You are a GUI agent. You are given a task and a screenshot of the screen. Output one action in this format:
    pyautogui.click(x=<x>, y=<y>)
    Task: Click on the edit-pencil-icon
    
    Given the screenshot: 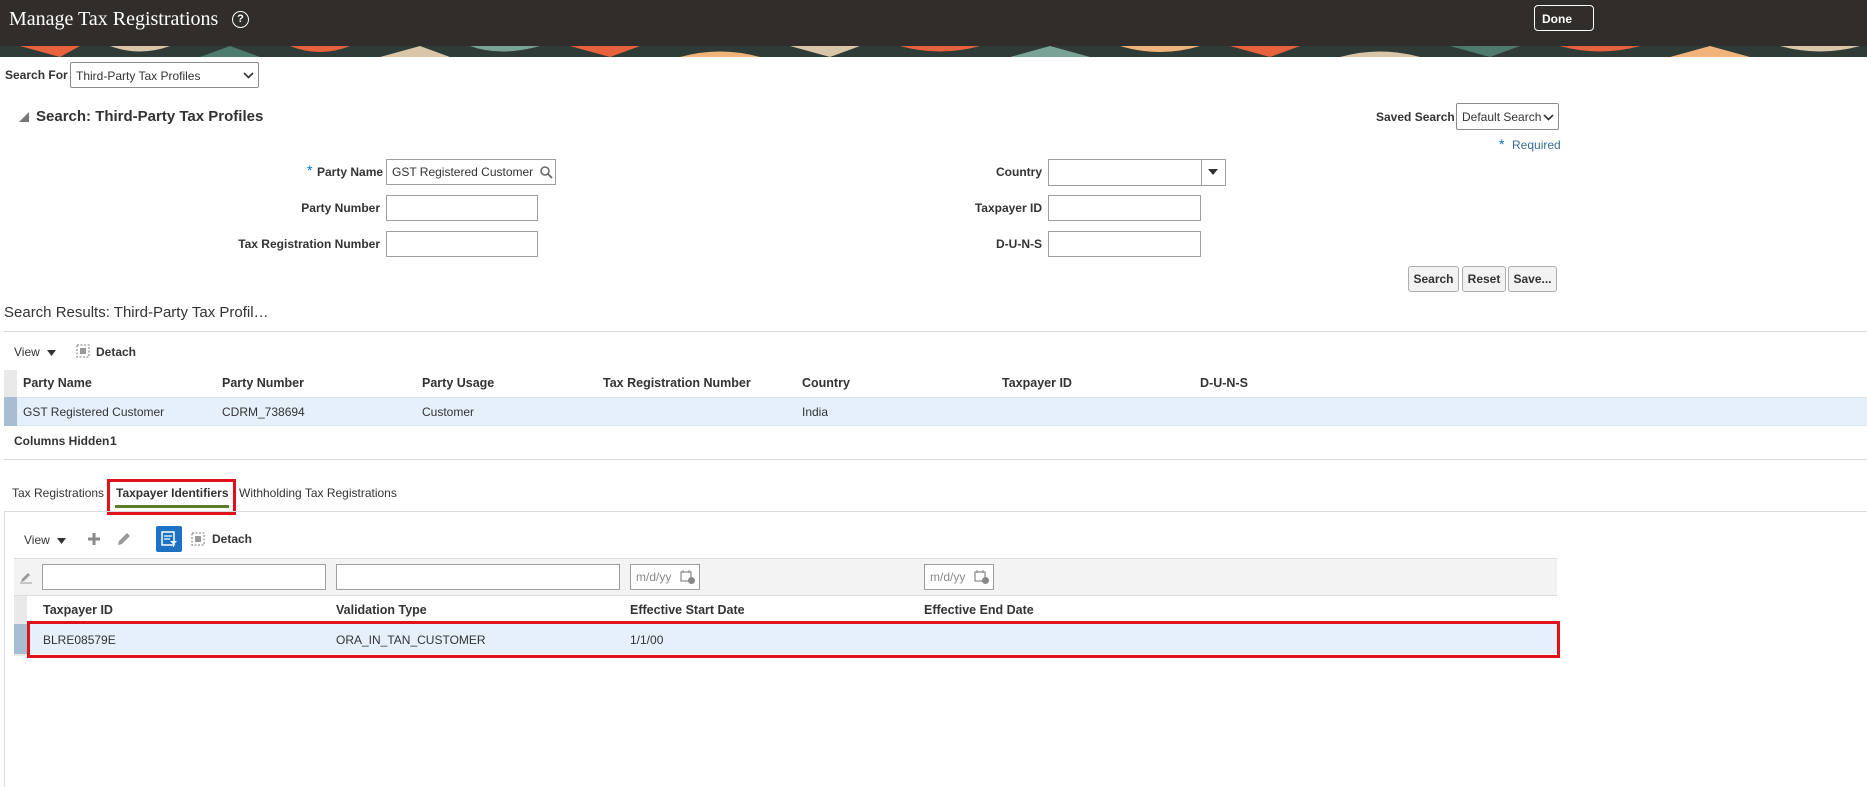 What is the action you would take?
    pyautogui.click(x=124, y=539)
    